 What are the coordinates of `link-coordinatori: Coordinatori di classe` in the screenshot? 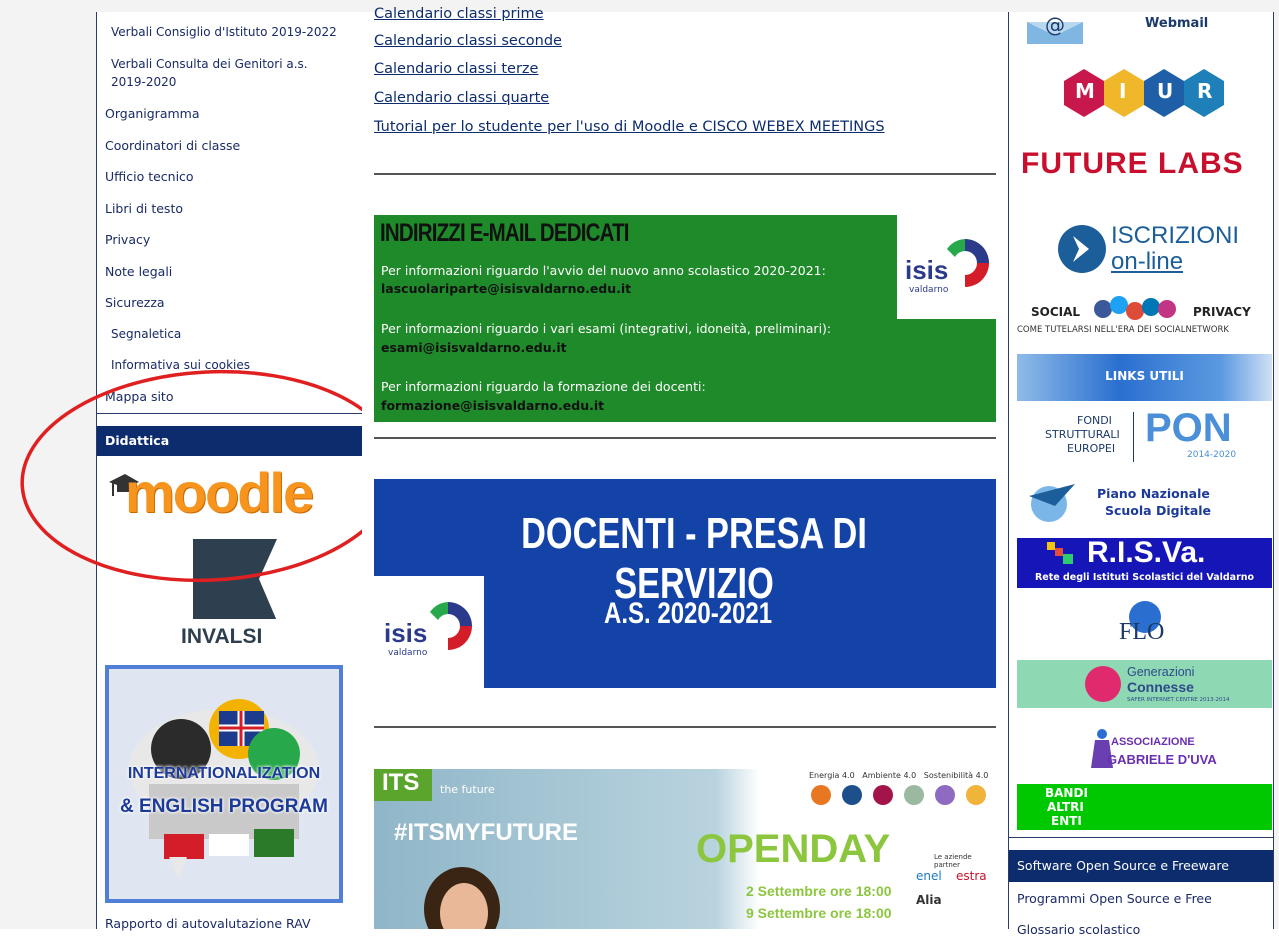 It's located at (172, 145).